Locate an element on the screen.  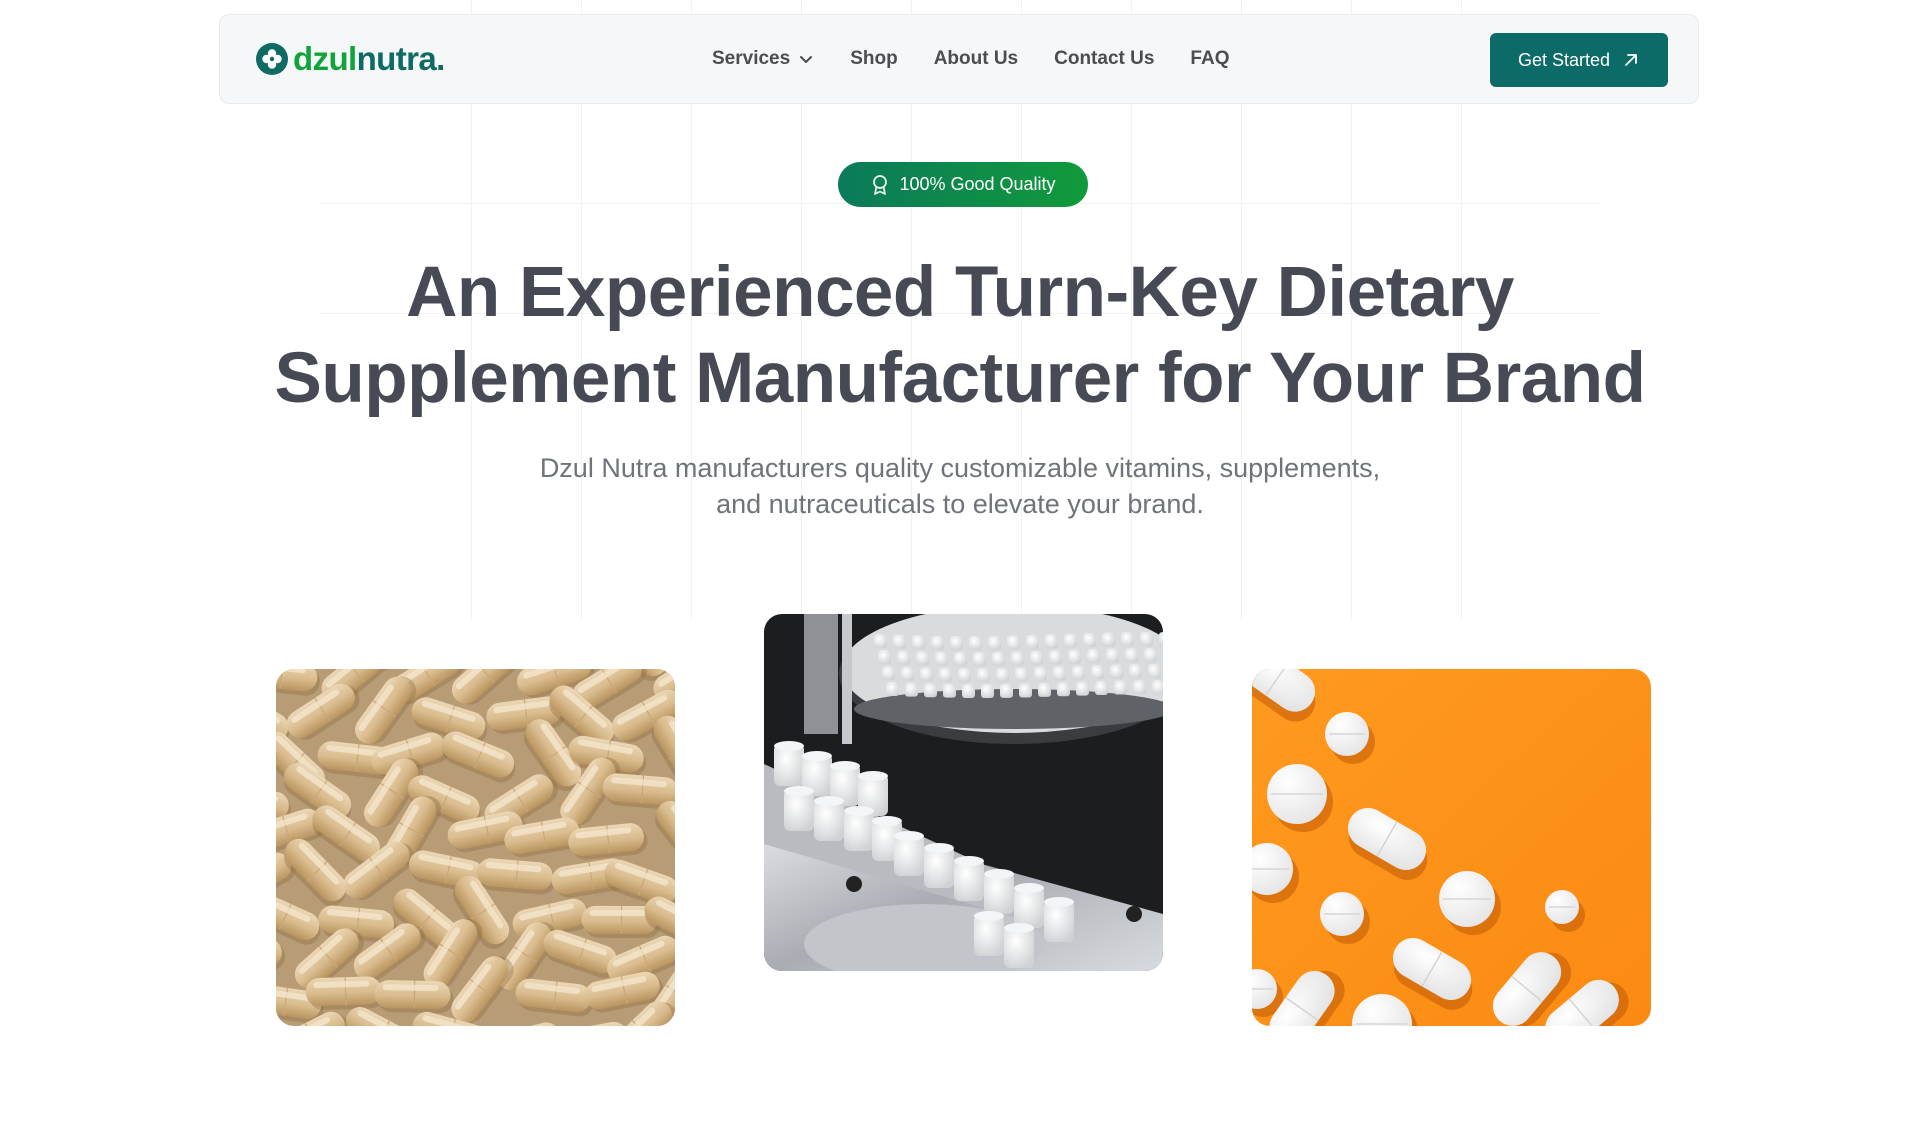
brand-name: dzulnutra. is located at coordinates (369, 58).